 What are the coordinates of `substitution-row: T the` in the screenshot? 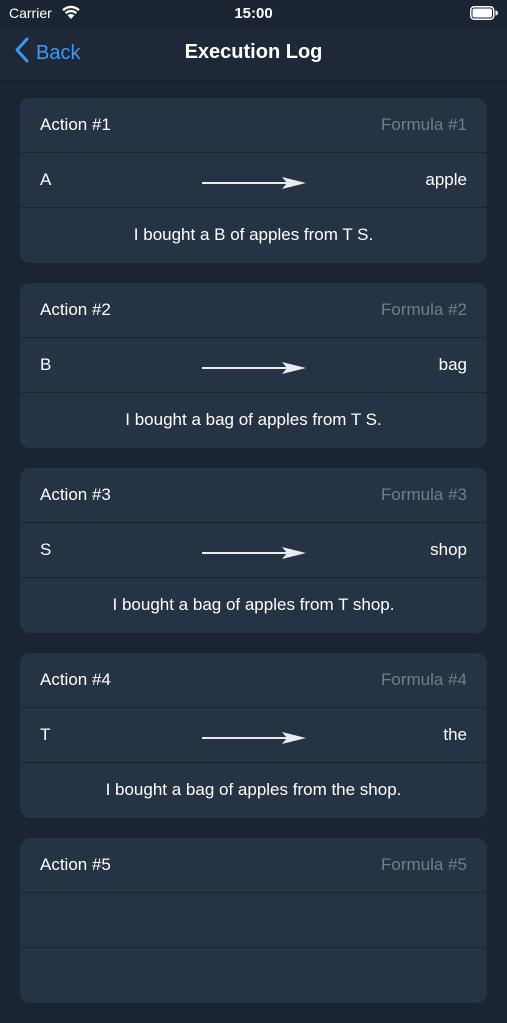 It's located at (253, 735).